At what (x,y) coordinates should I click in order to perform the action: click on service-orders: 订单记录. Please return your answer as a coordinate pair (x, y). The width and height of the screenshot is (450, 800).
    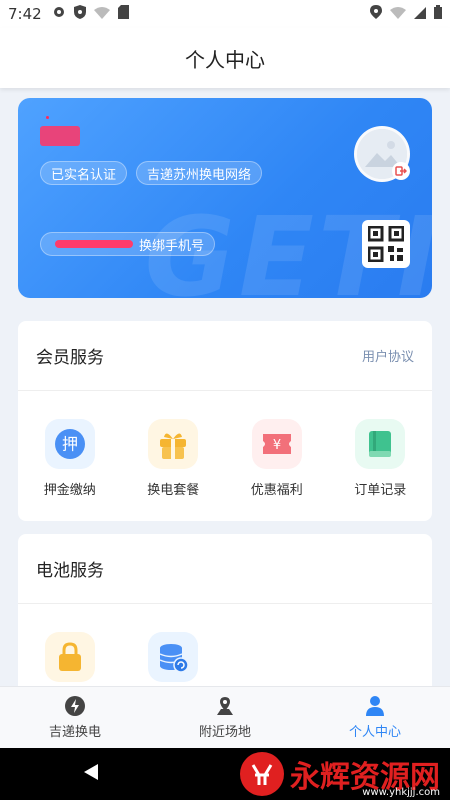
    Looking at the image, I should click on (381, 458).